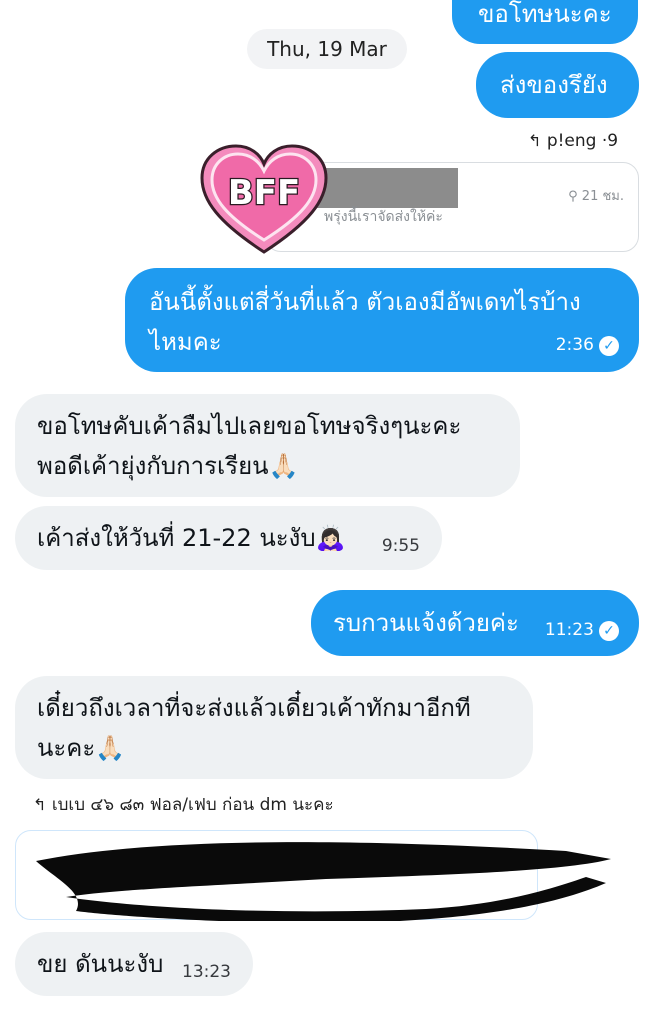  I want to click on card-meta-text: 21 ชม., so click(602, 196).